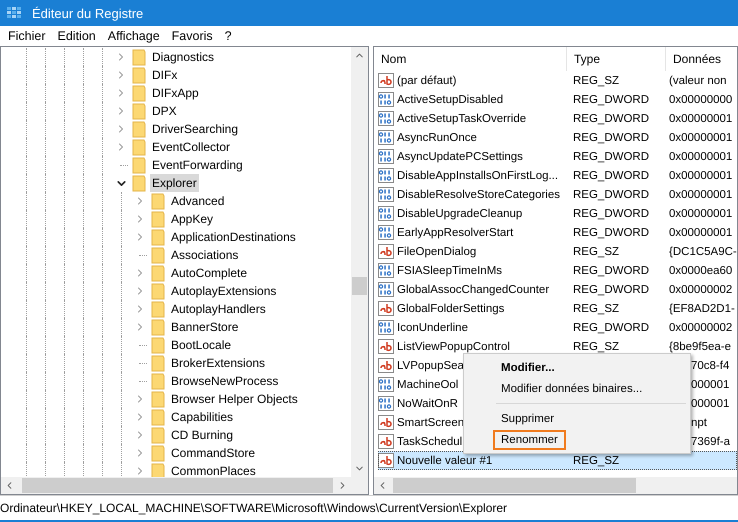 The height and width of the screenshot is (522, 738). What do you see at coordinates (223, 291) in the screenshot?
I see `tree-item: AutoplayExtensions` at bounding box center [223, 291].